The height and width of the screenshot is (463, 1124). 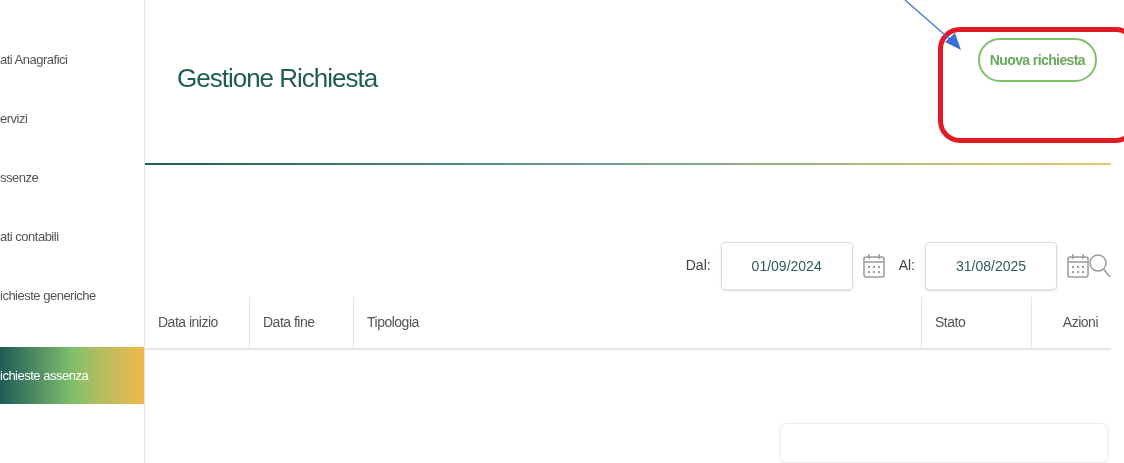 I want to click on column-header: Azioni, so click(x=1071, y=322).